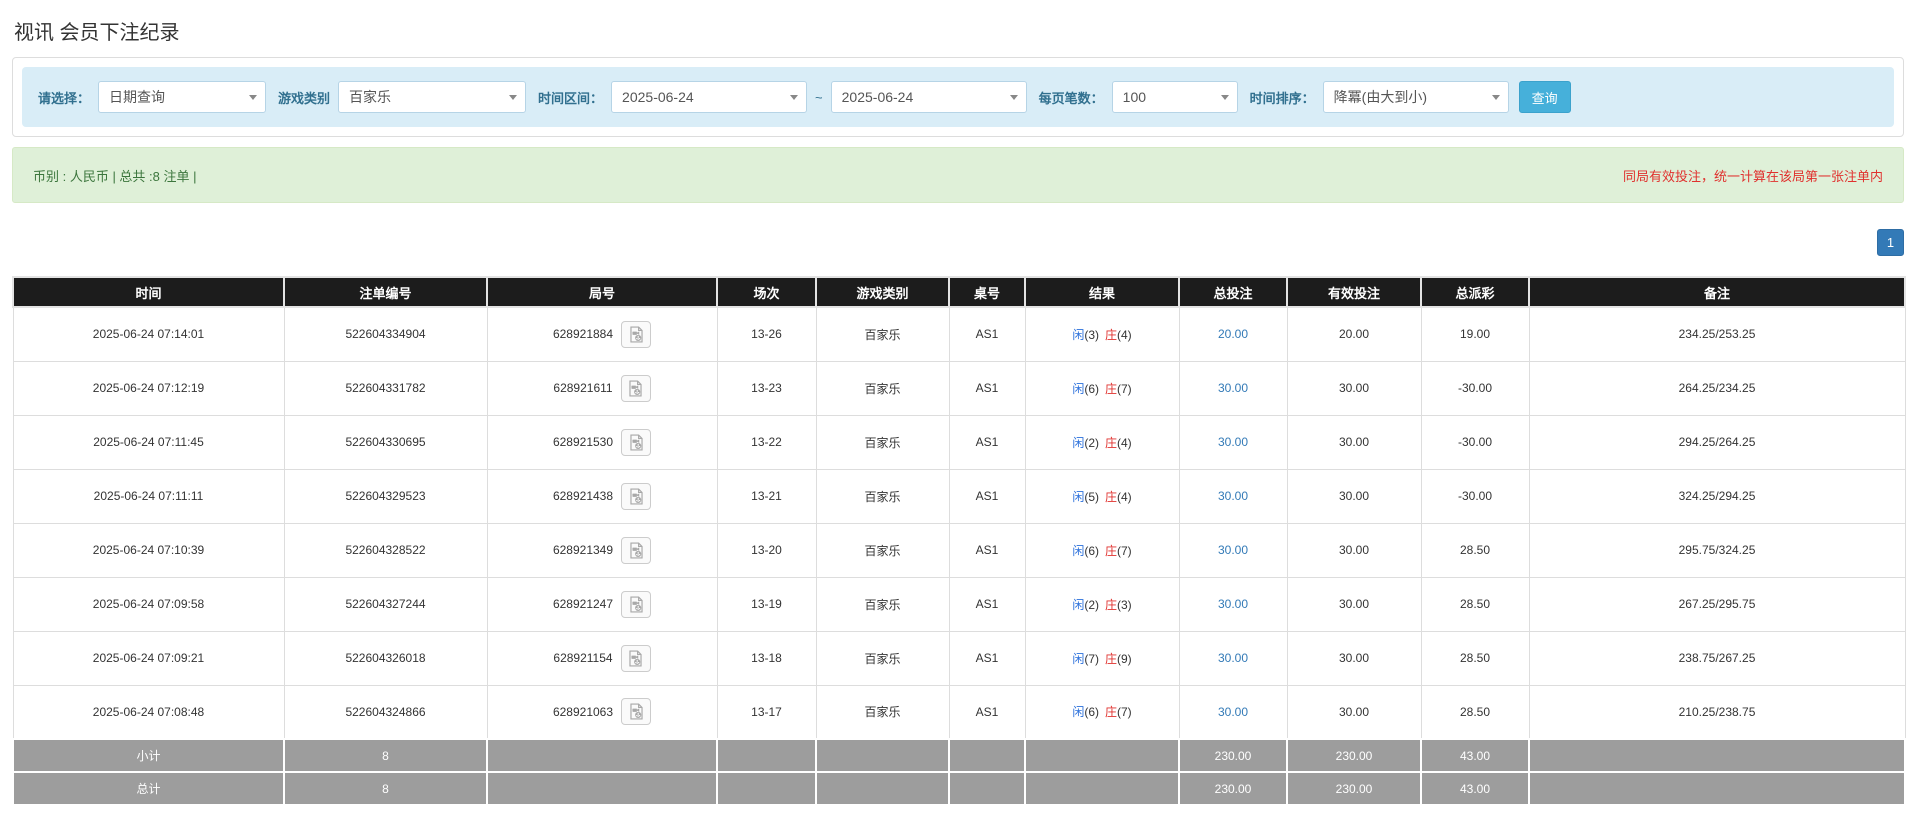  Describe the element at coordinates (766, 712) in the screenshot. I see `cell-session: 13-17` at that location.